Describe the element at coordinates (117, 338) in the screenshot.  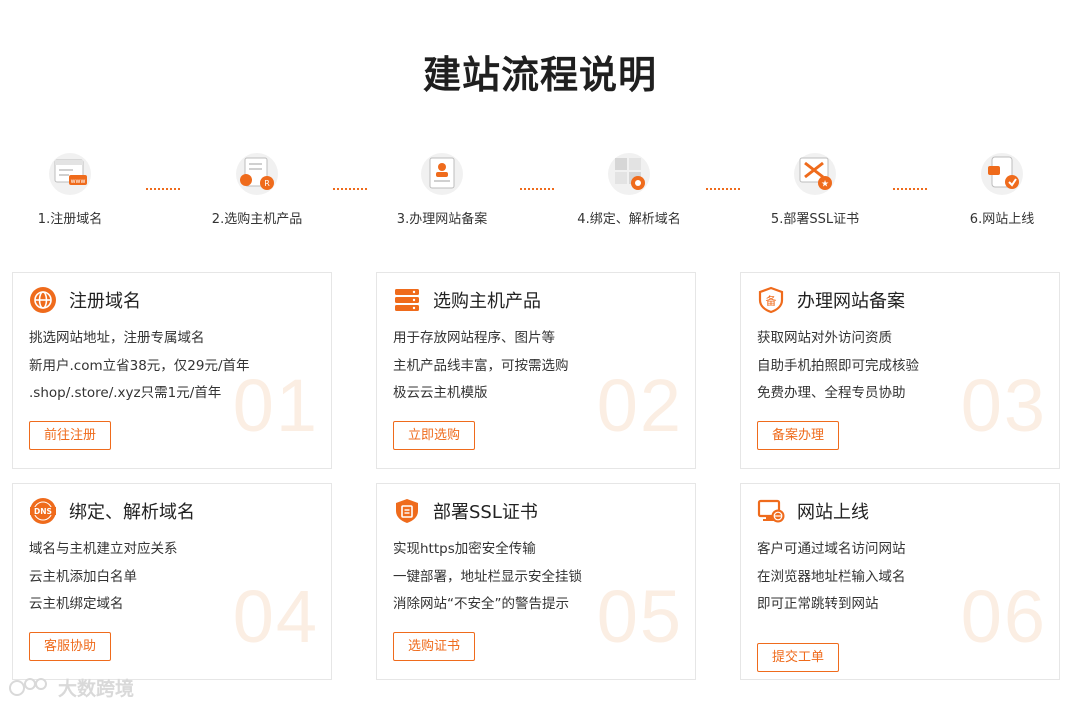
I see `card-line: 挑选网站地址，注册专属域名` at that location.